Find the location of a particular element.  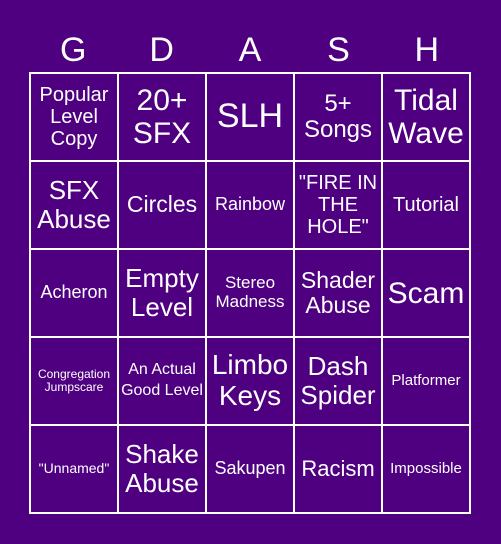

bingo-cell: An Actual Good Level is located at coordinates (162, 381).